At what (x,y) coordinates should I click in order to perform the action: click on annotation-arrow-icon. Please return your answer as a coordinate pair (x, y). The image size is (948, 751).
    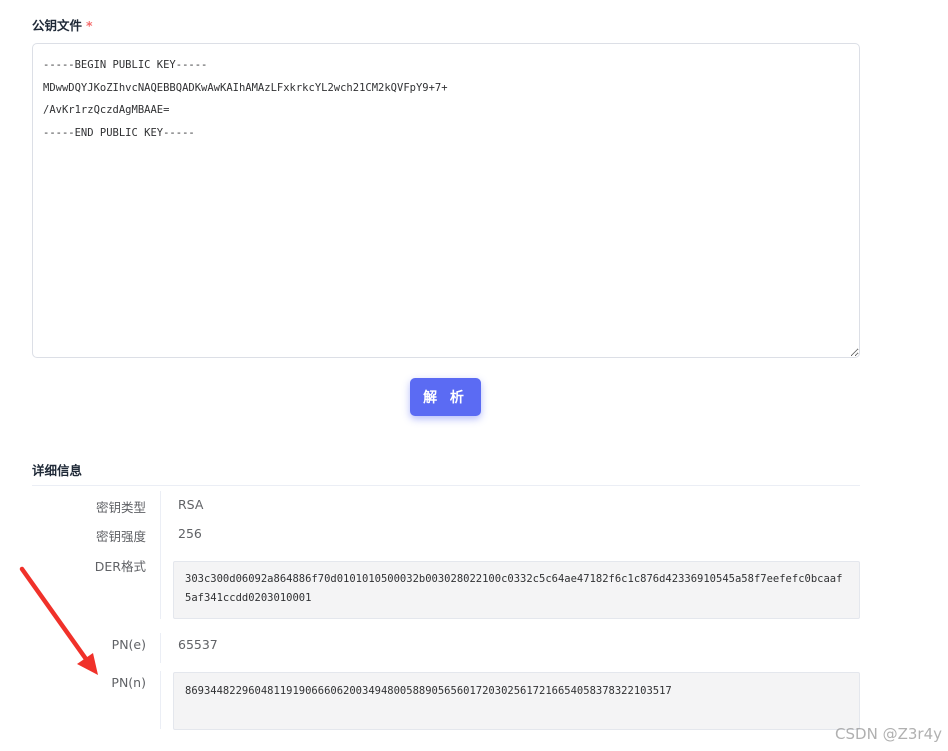
    Looking at the image, I should click on (58, 620).